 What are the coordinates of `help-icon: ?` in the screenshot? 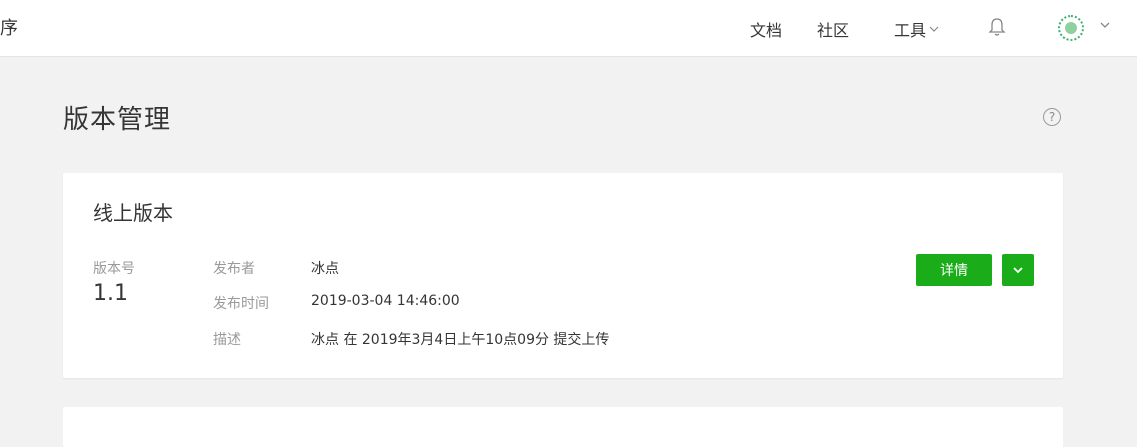 It's located at (1052, 117).